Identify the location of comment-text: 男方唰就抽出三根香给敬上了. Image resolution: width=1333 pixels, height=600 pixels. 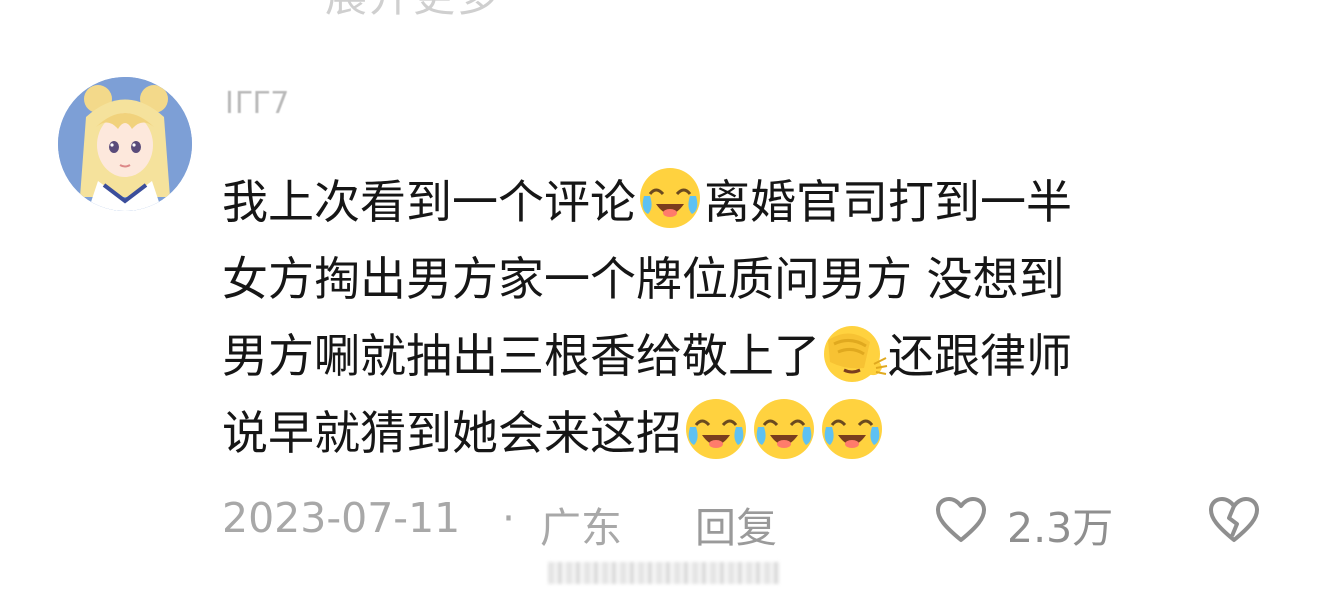
(521, 356).